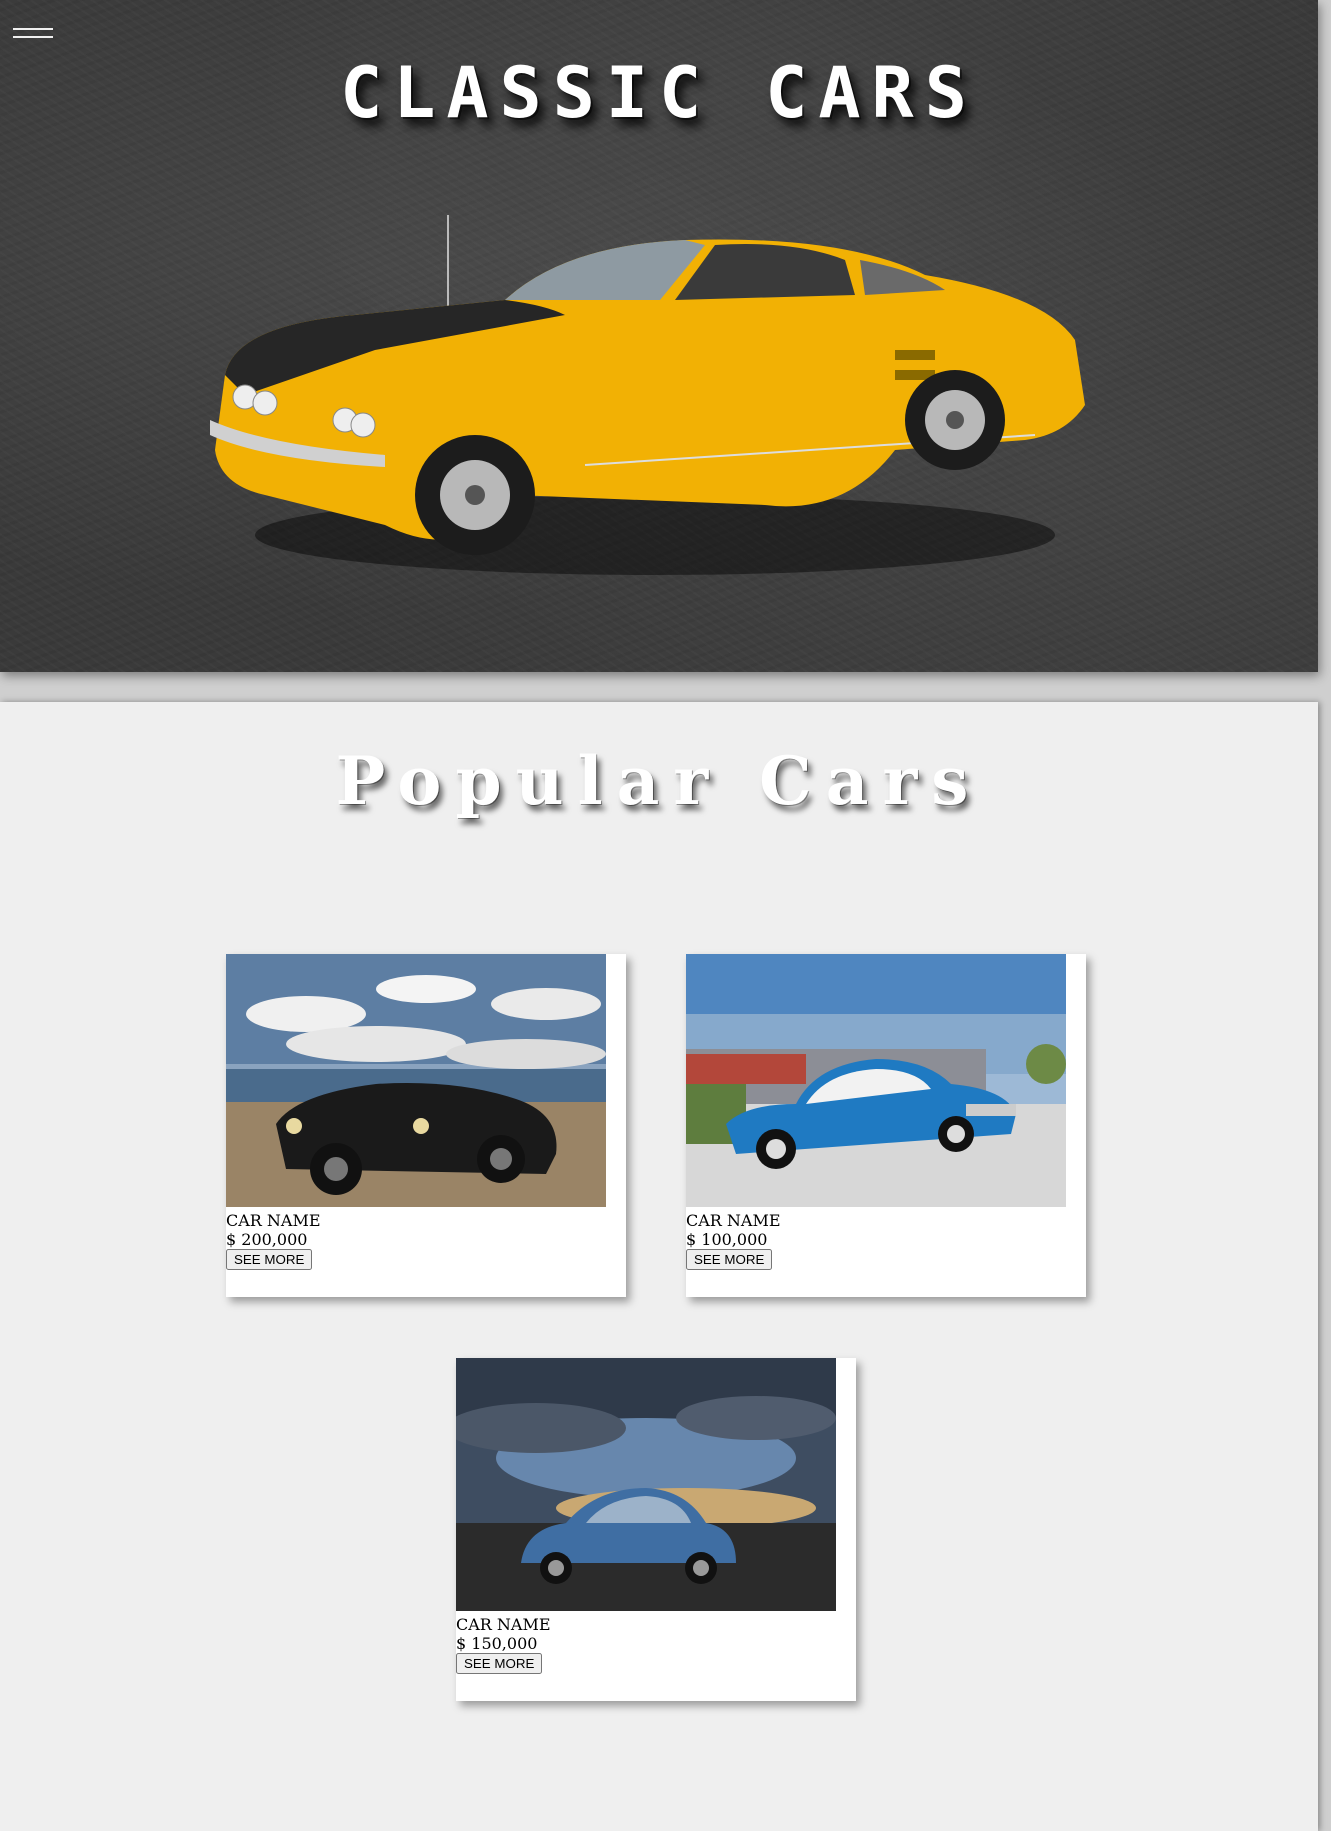  Describe the element at coordinates (33, 34) in the screenshot. I see `hamburger-menu-icon` at that location.